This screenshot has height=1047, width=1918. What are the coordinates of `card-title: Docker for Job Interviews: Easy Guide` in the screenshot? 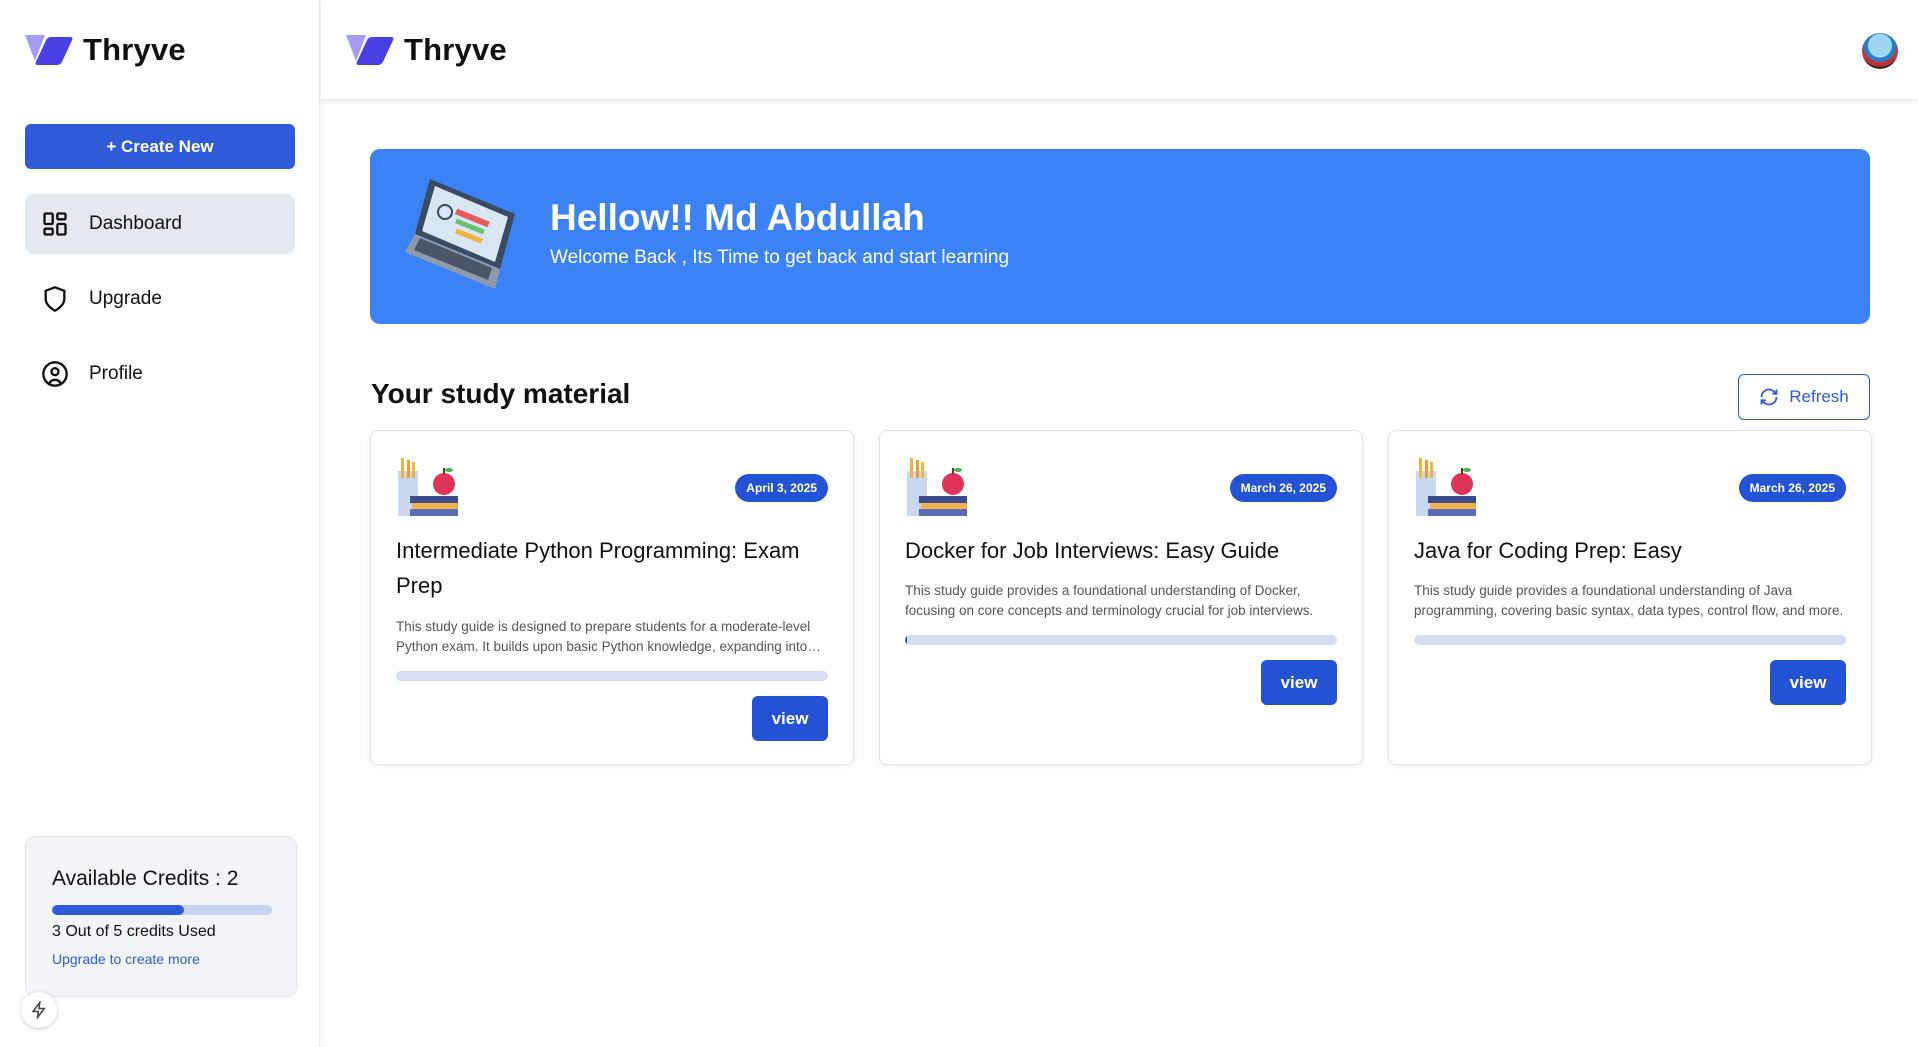 It's located at (1092, 550).